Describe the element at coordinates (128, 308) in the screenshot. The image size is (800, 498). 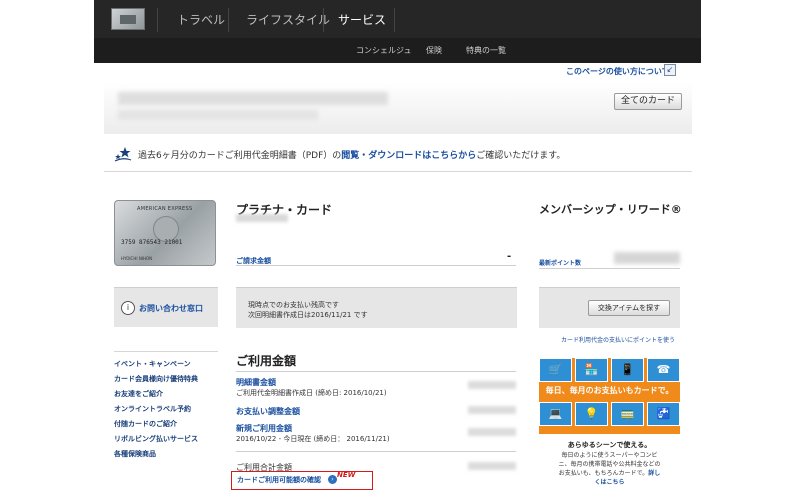
I see `info-icon: i` at that location.